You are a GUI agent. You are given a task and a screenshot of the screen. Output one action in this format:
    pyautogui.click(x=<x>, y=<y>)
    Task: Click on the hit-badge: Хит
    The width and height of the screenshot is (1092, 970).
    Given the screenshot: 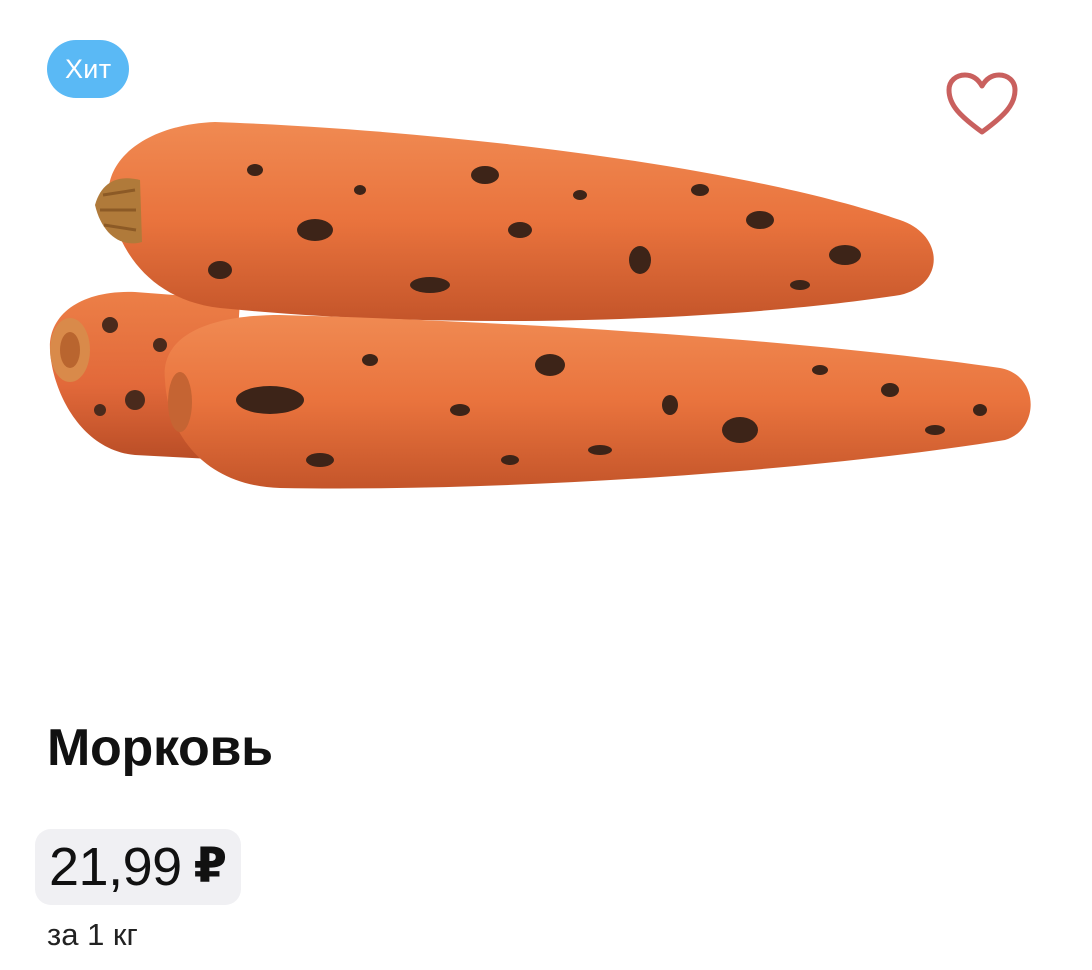 What is the action you would take?
    pyautogui.click(x=88, y=69)
    